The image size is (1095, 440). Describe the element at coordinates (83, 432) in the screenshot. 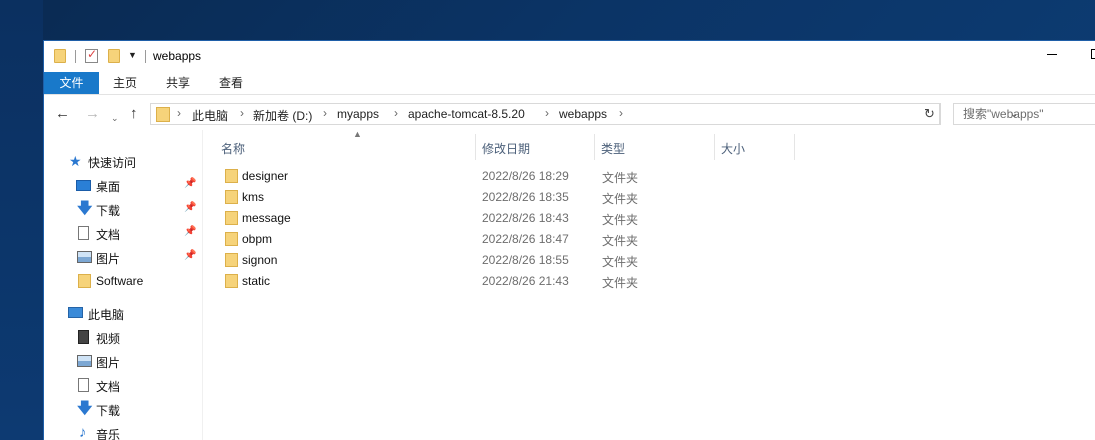

I see `music-icon: ♪` at that location.